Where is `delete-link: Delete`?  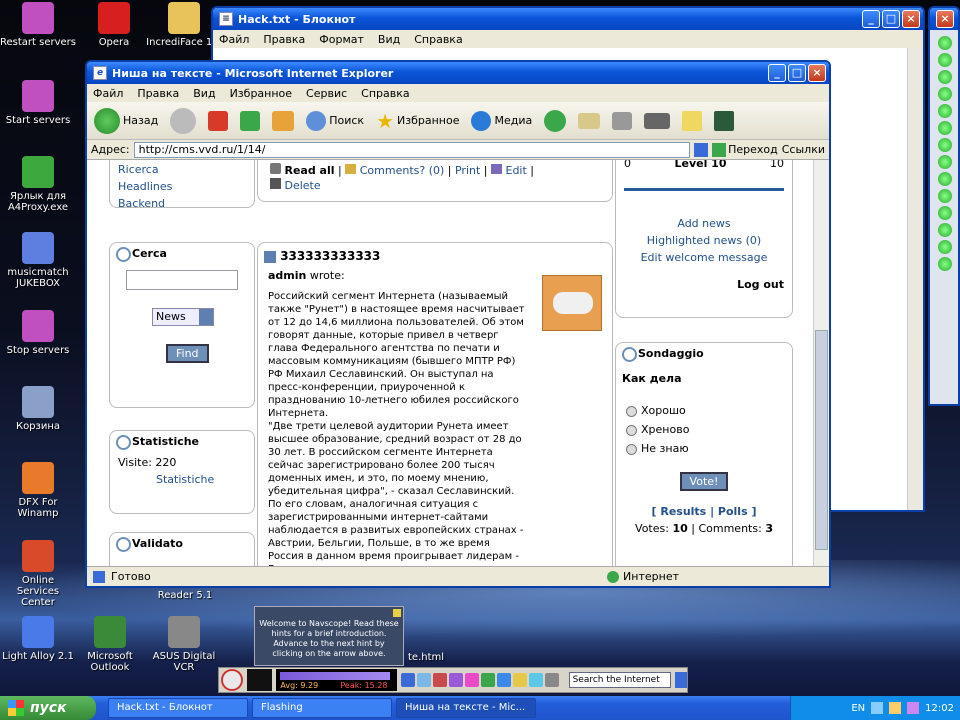
delete-link: Delete is located at coordinates (303, 185).